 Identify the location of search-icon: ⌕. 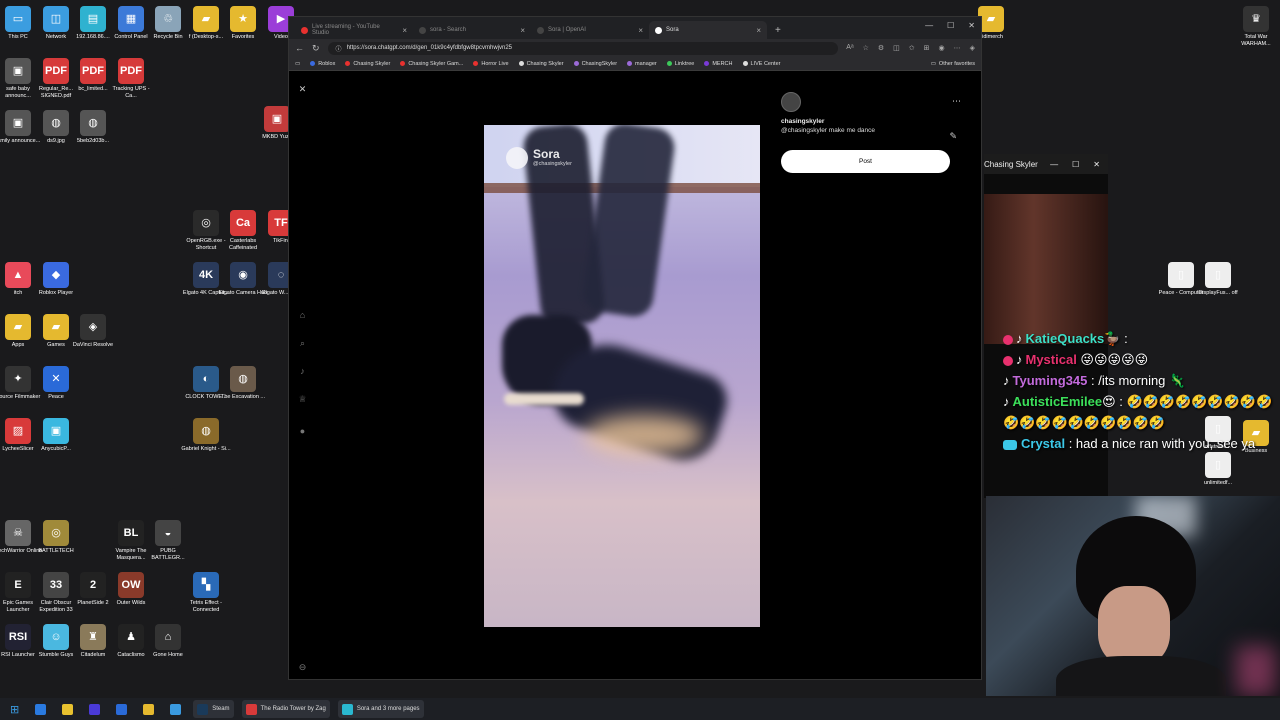
(302, 343).